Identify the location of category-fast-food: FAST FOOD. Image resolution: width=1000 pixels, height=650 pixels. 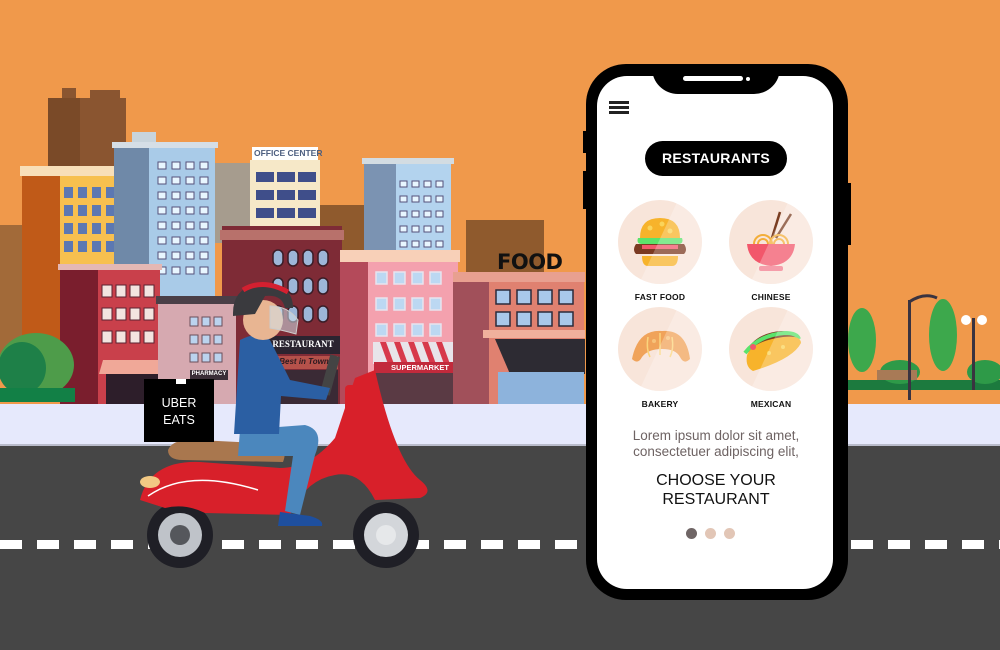
(660, 251).